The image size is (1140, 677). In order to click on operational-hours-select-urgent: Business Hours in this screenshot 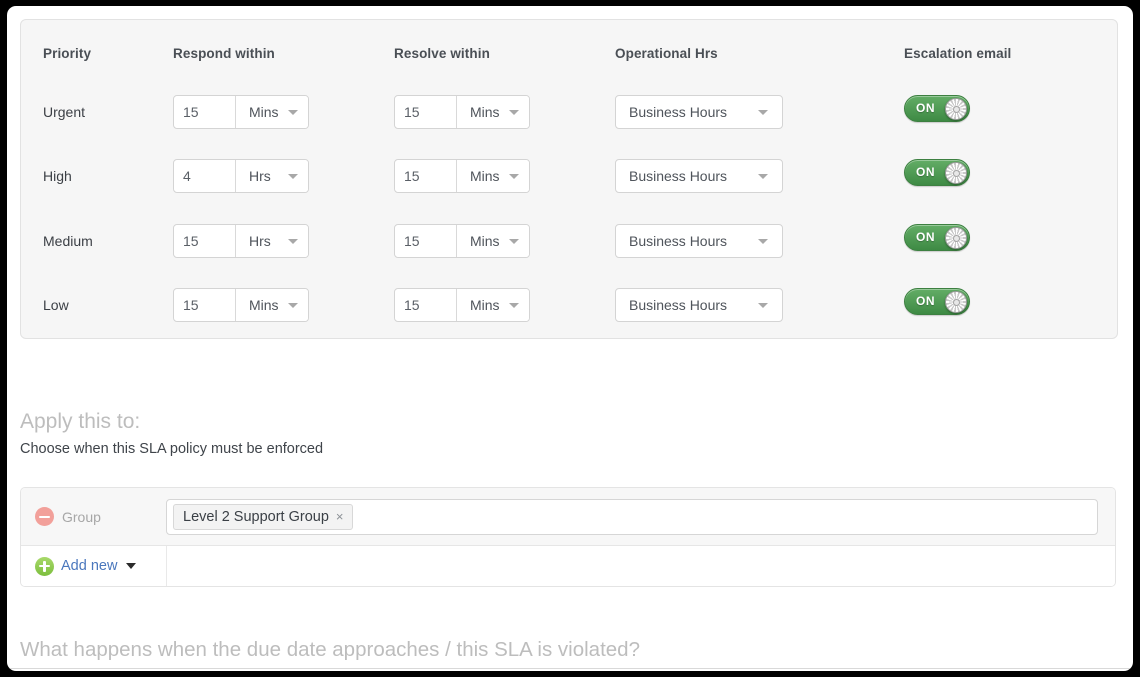, I will do `click(699, 112)`.